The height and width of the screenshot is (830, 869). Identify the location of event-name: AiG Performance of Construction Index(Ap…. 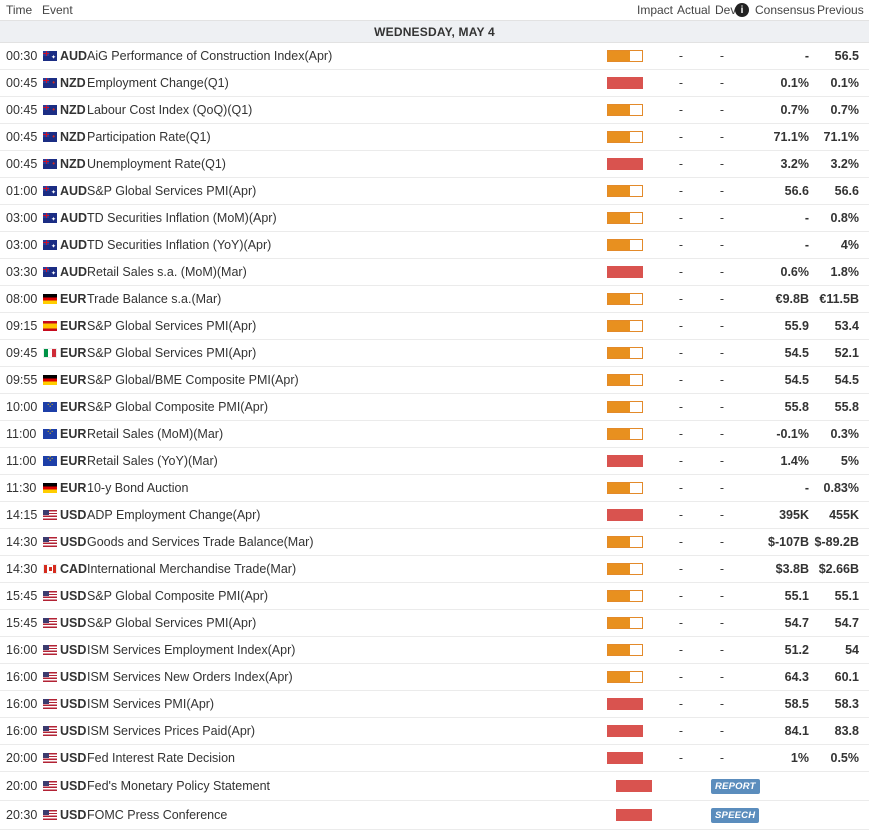
(347, 56).